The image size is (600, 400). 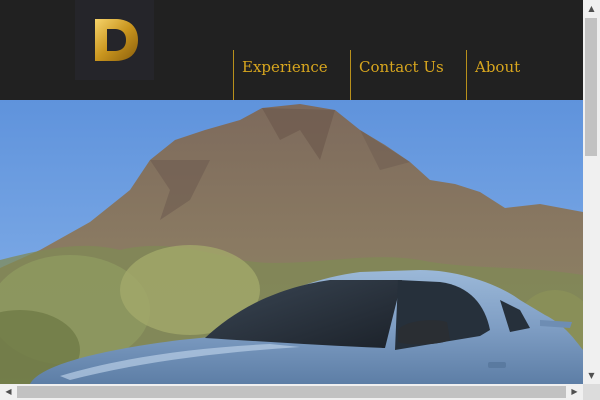 What do you see at coordinates (591, 192) in the screenshot?
I see `vertical-scrollbar: ▲ ▼` at bounding box center [591, 192].